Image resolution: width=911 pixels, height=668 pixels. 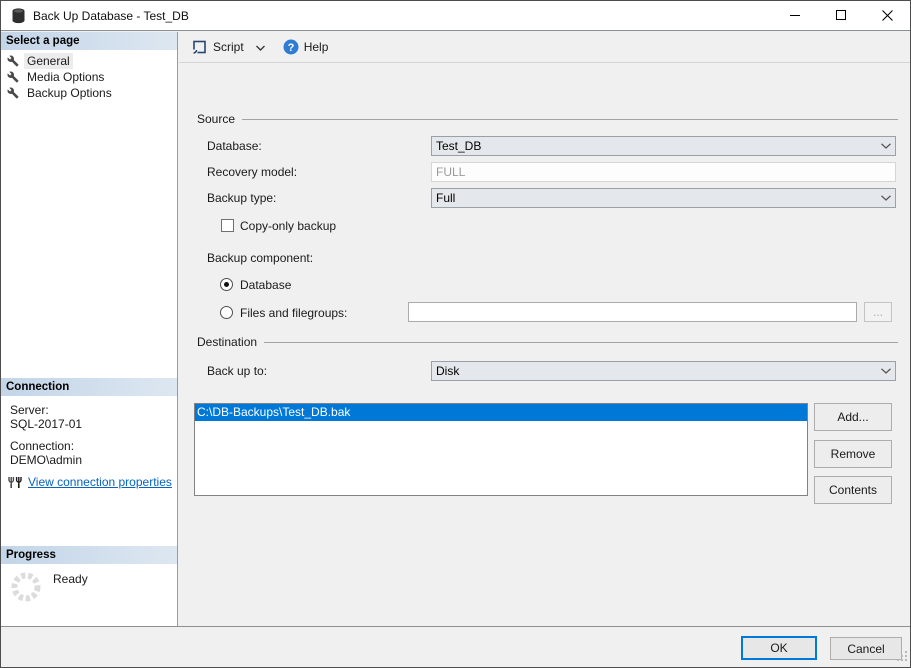 What do you see at coordinates (779, 648) in the screenshot?
I see `ok-button: OK` at bounding box center [779, 648].